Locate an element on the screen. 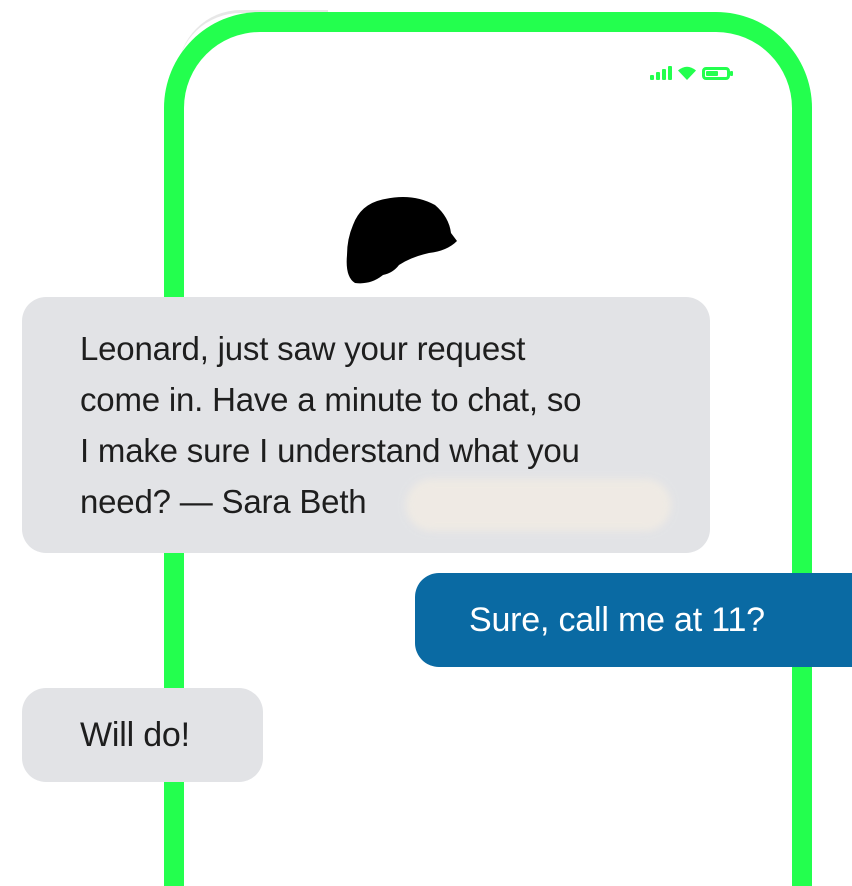 The height and width of the screenshot is (886, 852). status-bar is located at coordinates (700, 73).